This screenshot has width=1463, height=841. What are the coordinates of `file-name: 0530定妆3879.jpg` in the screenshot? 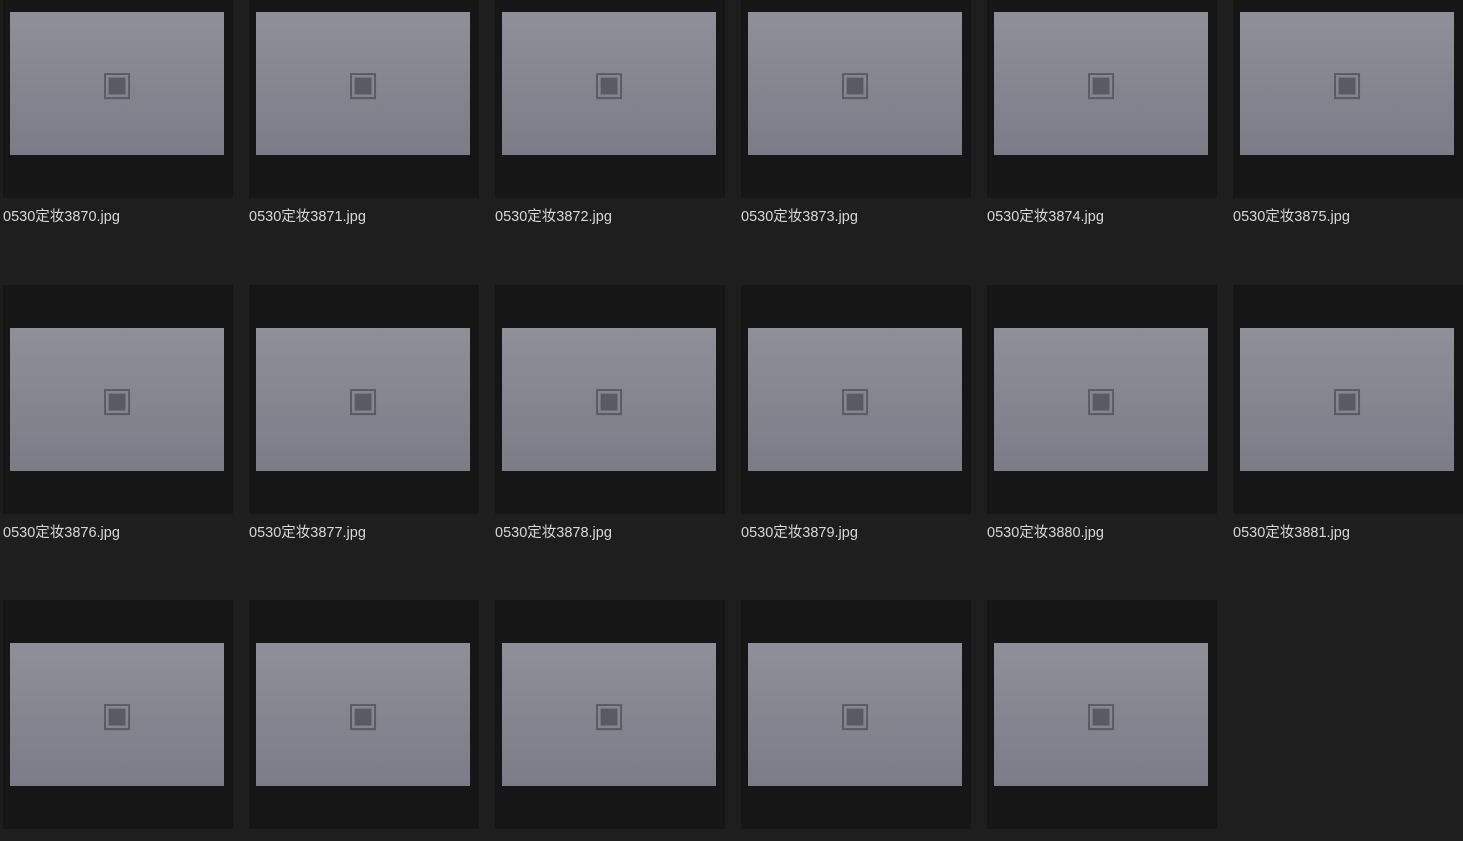 It's located at (856, 531).